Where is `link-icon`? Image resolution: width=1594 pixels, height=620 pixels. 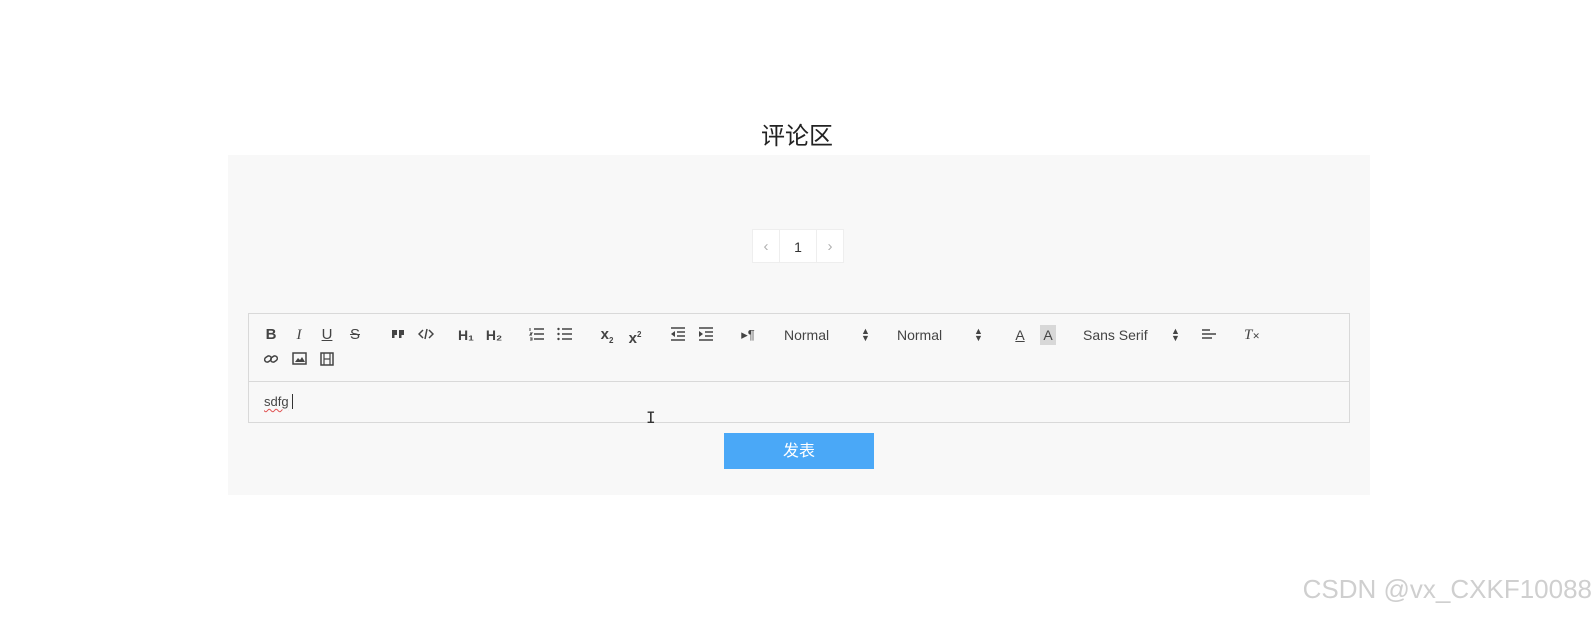
link-icon is located at coordinates (271, 359).